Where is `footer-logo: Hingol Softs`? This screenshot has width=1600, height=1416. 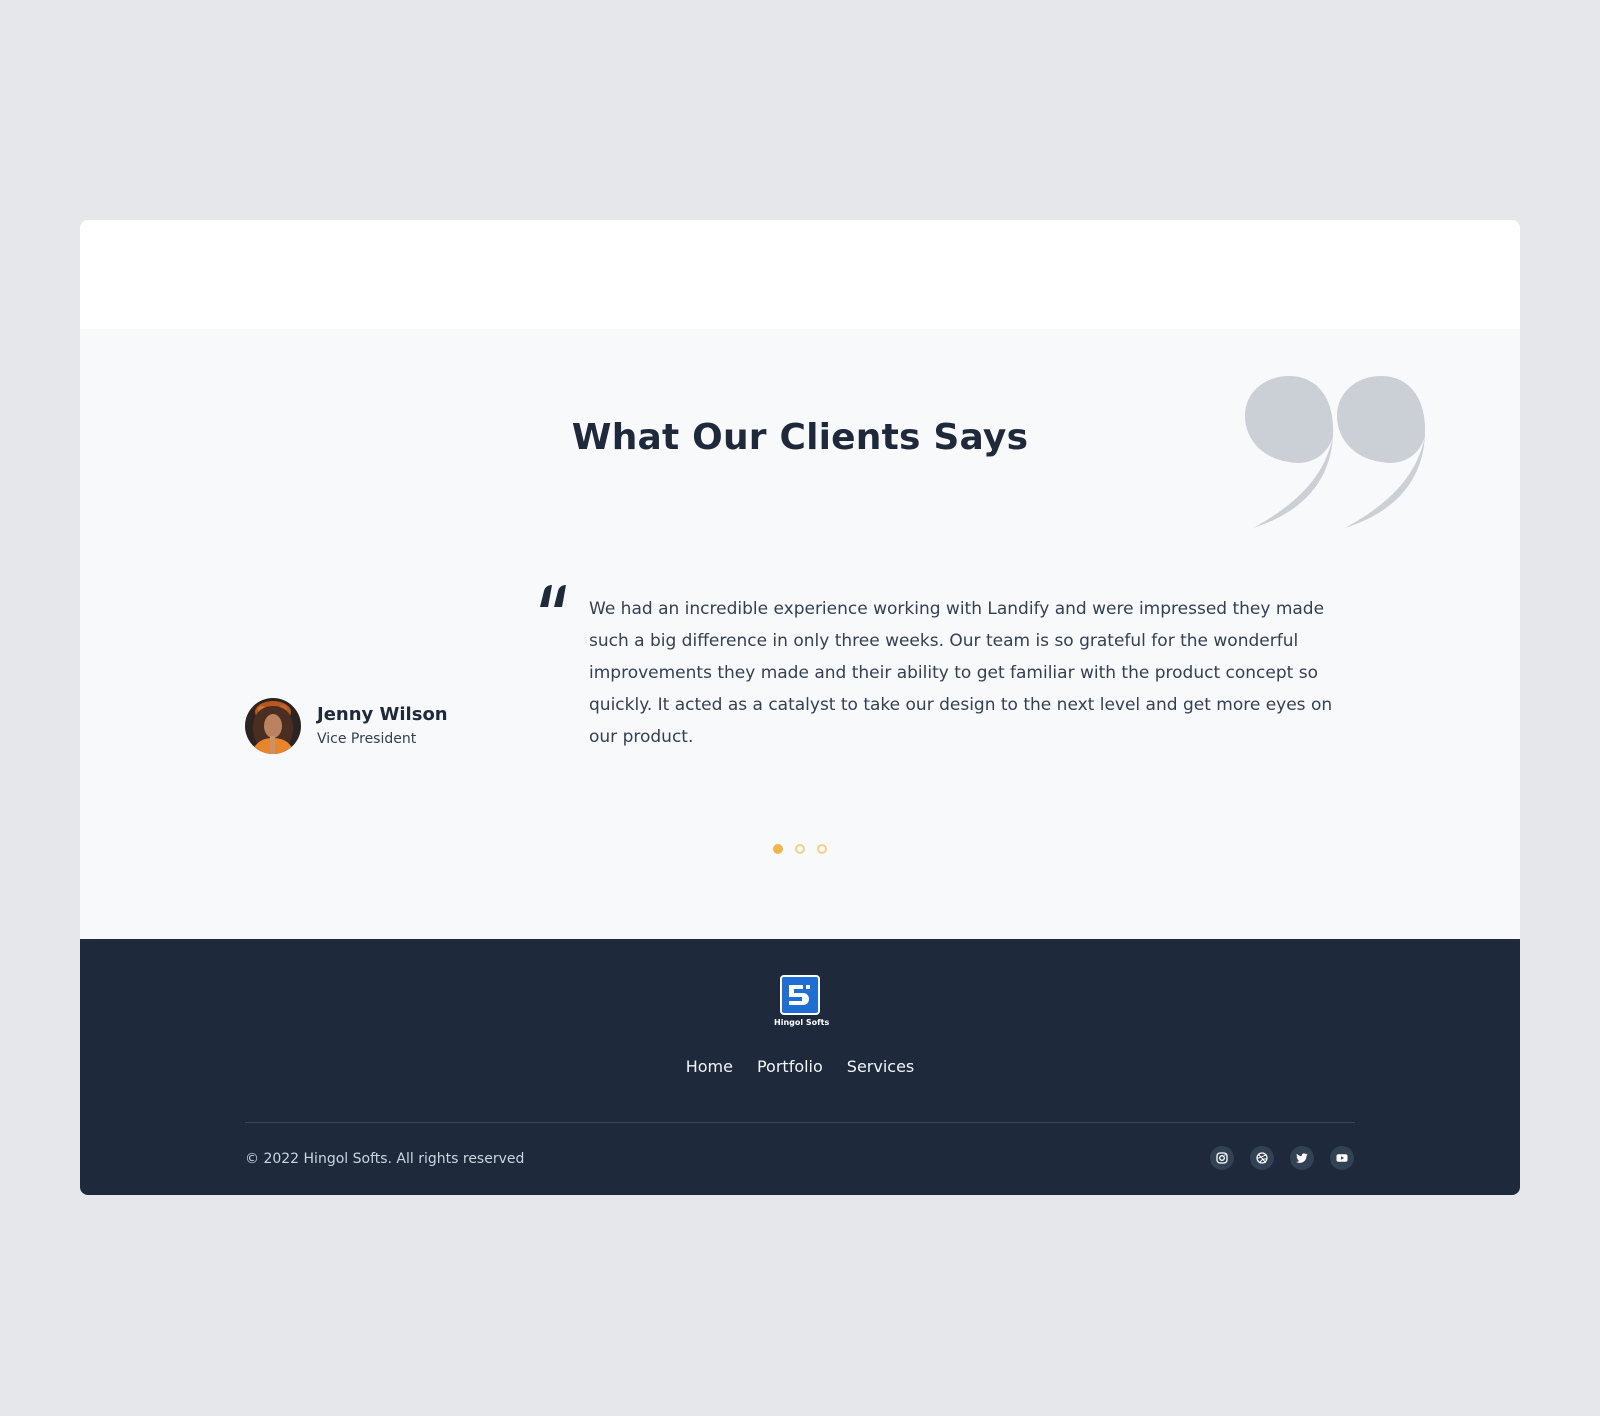 footer-logo: Hingol Softs is located at coordinates (802, 1003).